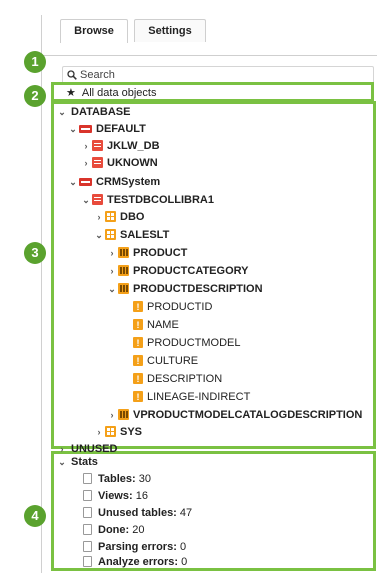 The image size is (377, 573). I want to click on all-data-objects: ★ All data objects, so click(111, 93).